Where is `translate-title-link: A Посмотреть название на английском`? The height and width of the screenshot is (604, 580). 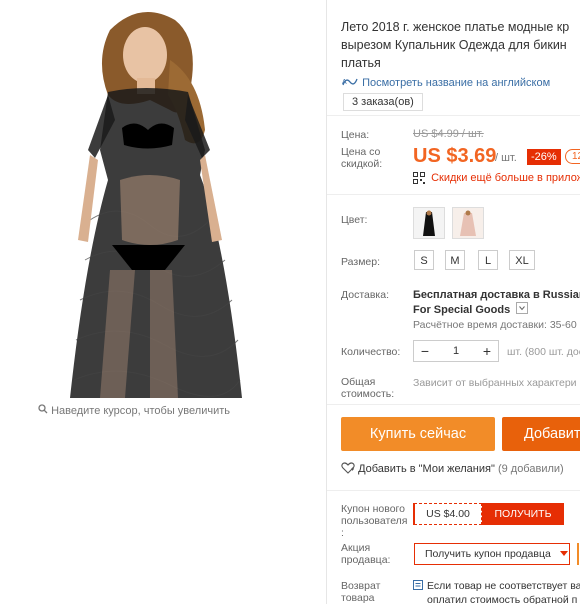
translate-title-link: A Посмотреть название на английском is located at coordinates (445, 82).